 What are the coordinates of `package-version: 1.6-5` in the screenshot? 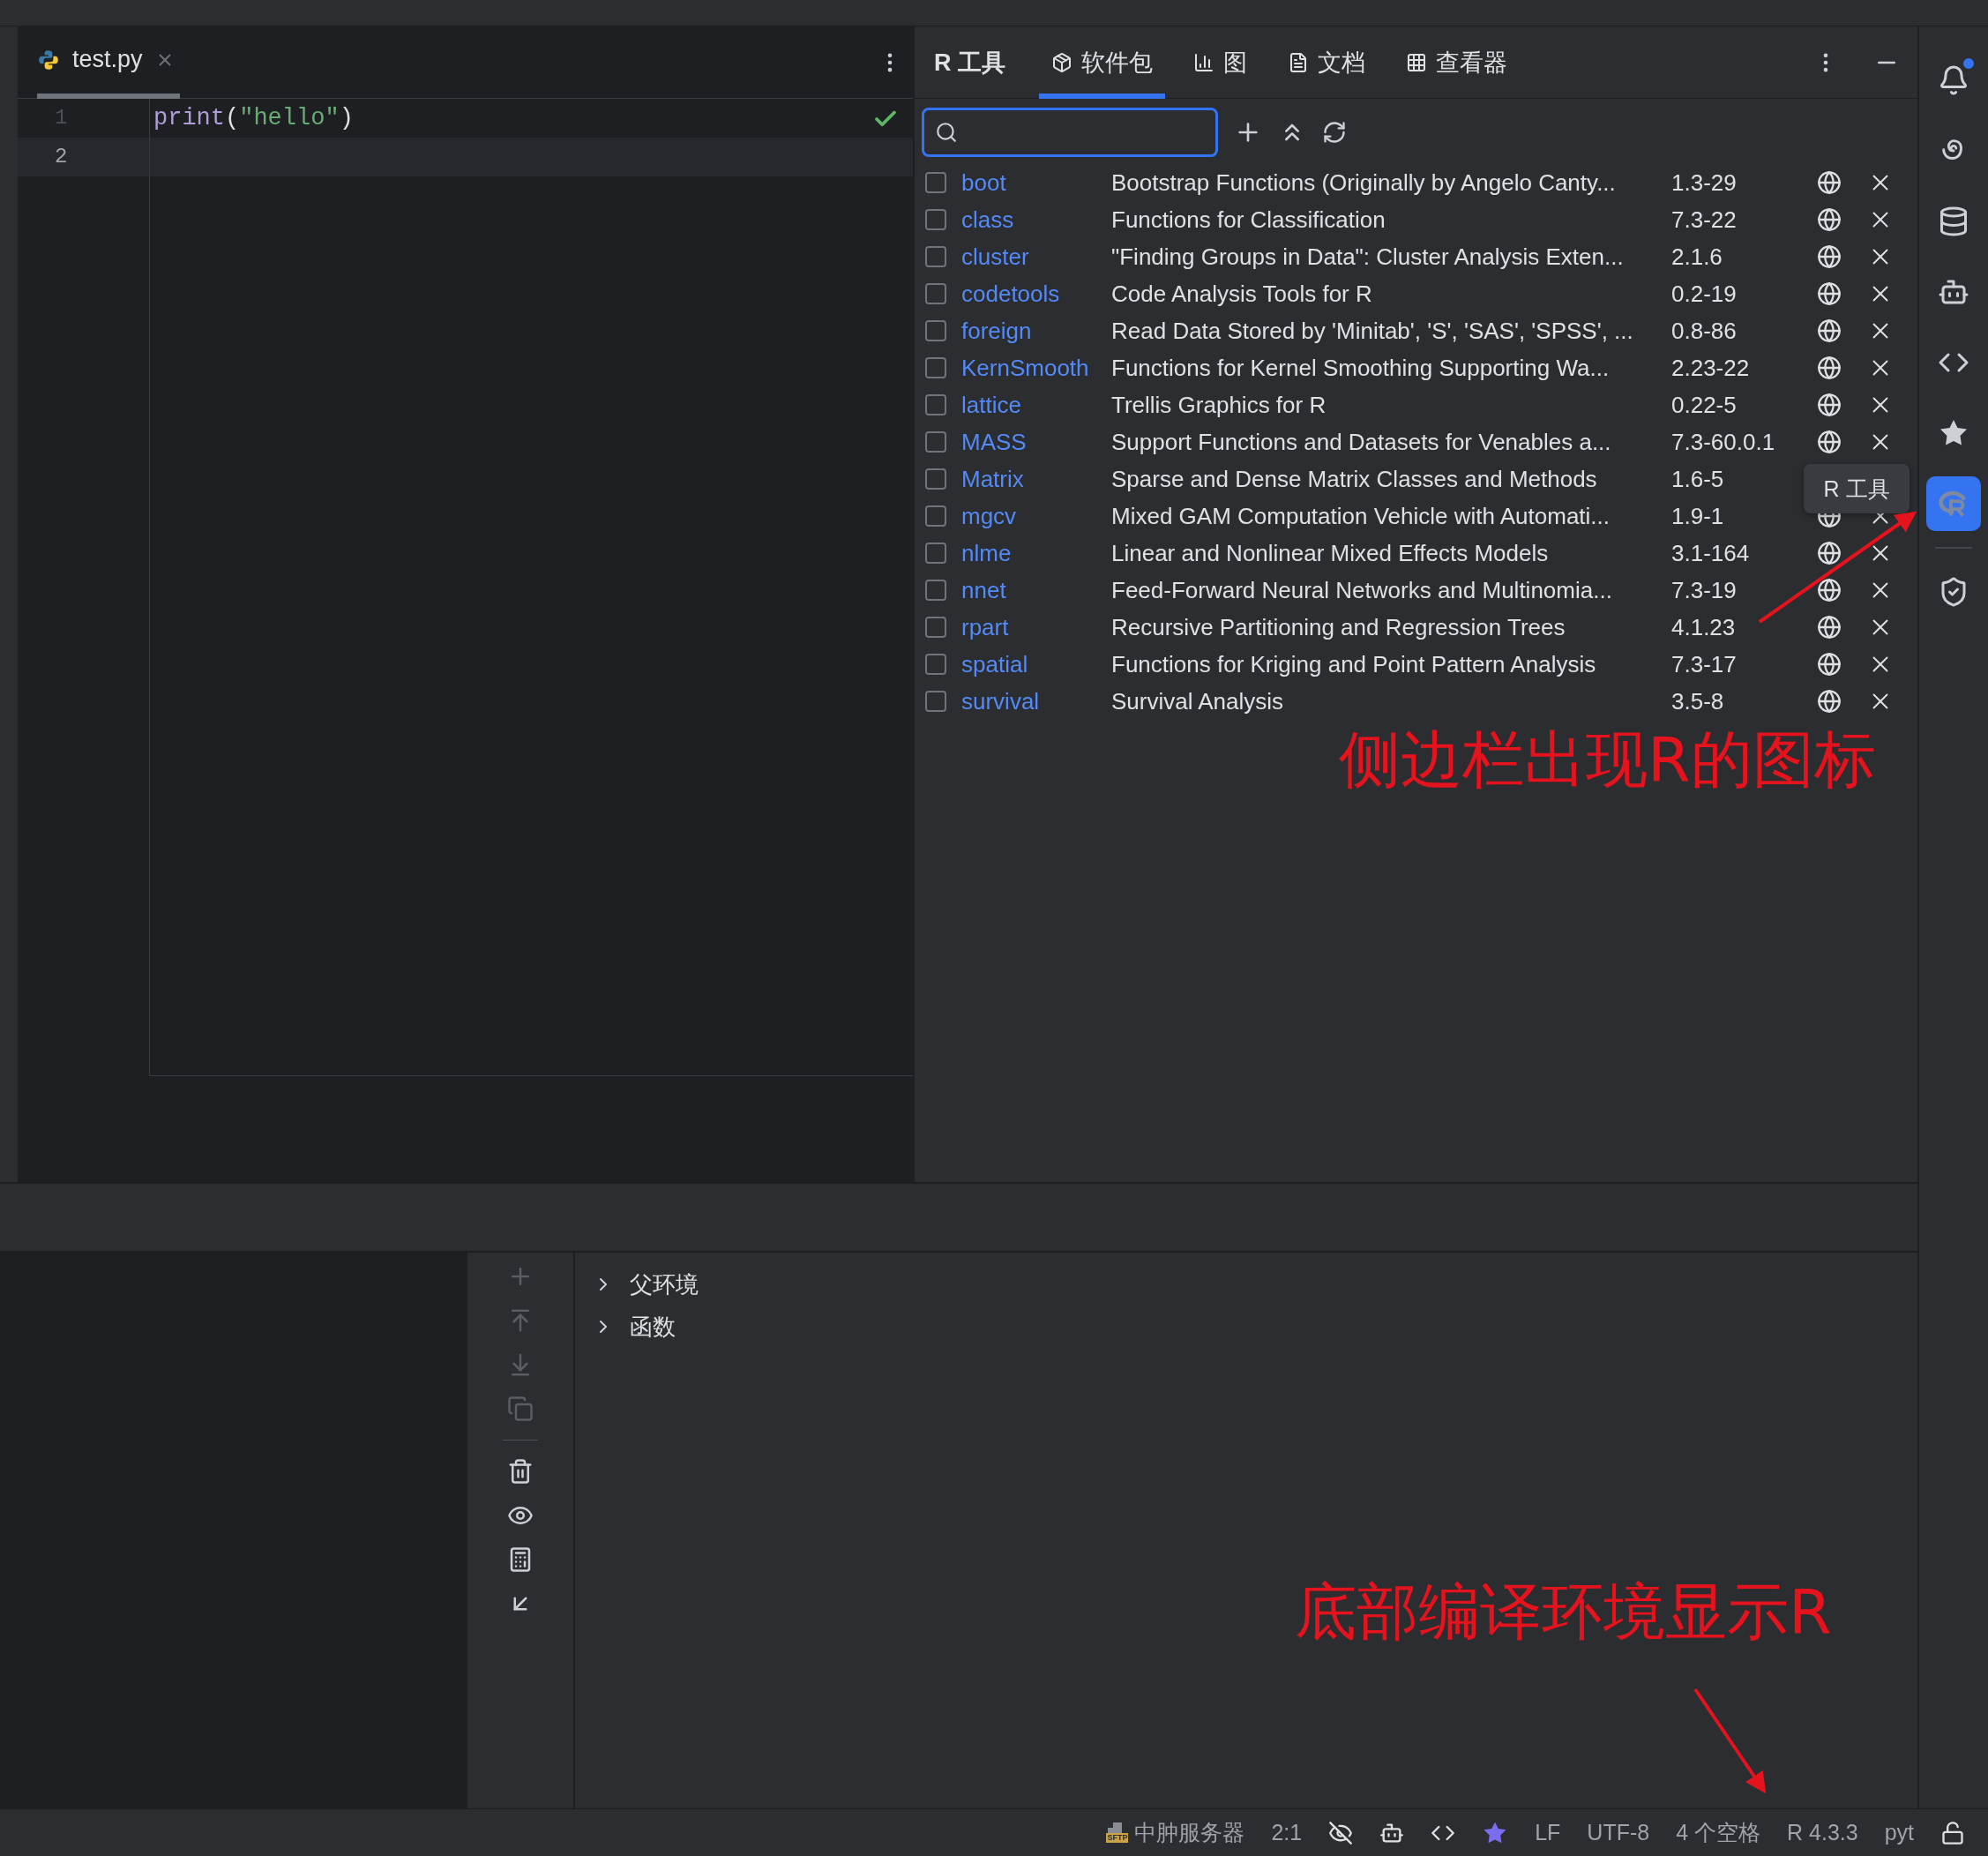 It's located at (1698, 479).